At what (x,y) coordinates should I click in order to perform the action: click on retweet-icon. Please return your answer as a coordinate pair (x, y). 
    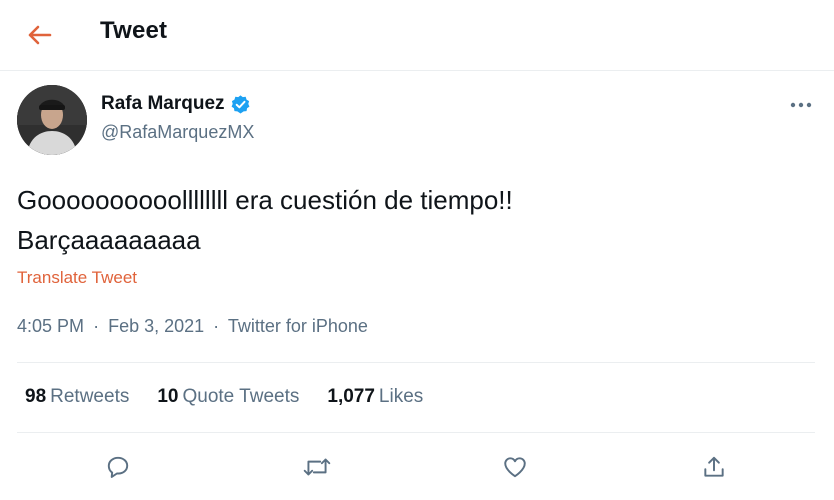
    Looking at the image, I should click on (317, 467).